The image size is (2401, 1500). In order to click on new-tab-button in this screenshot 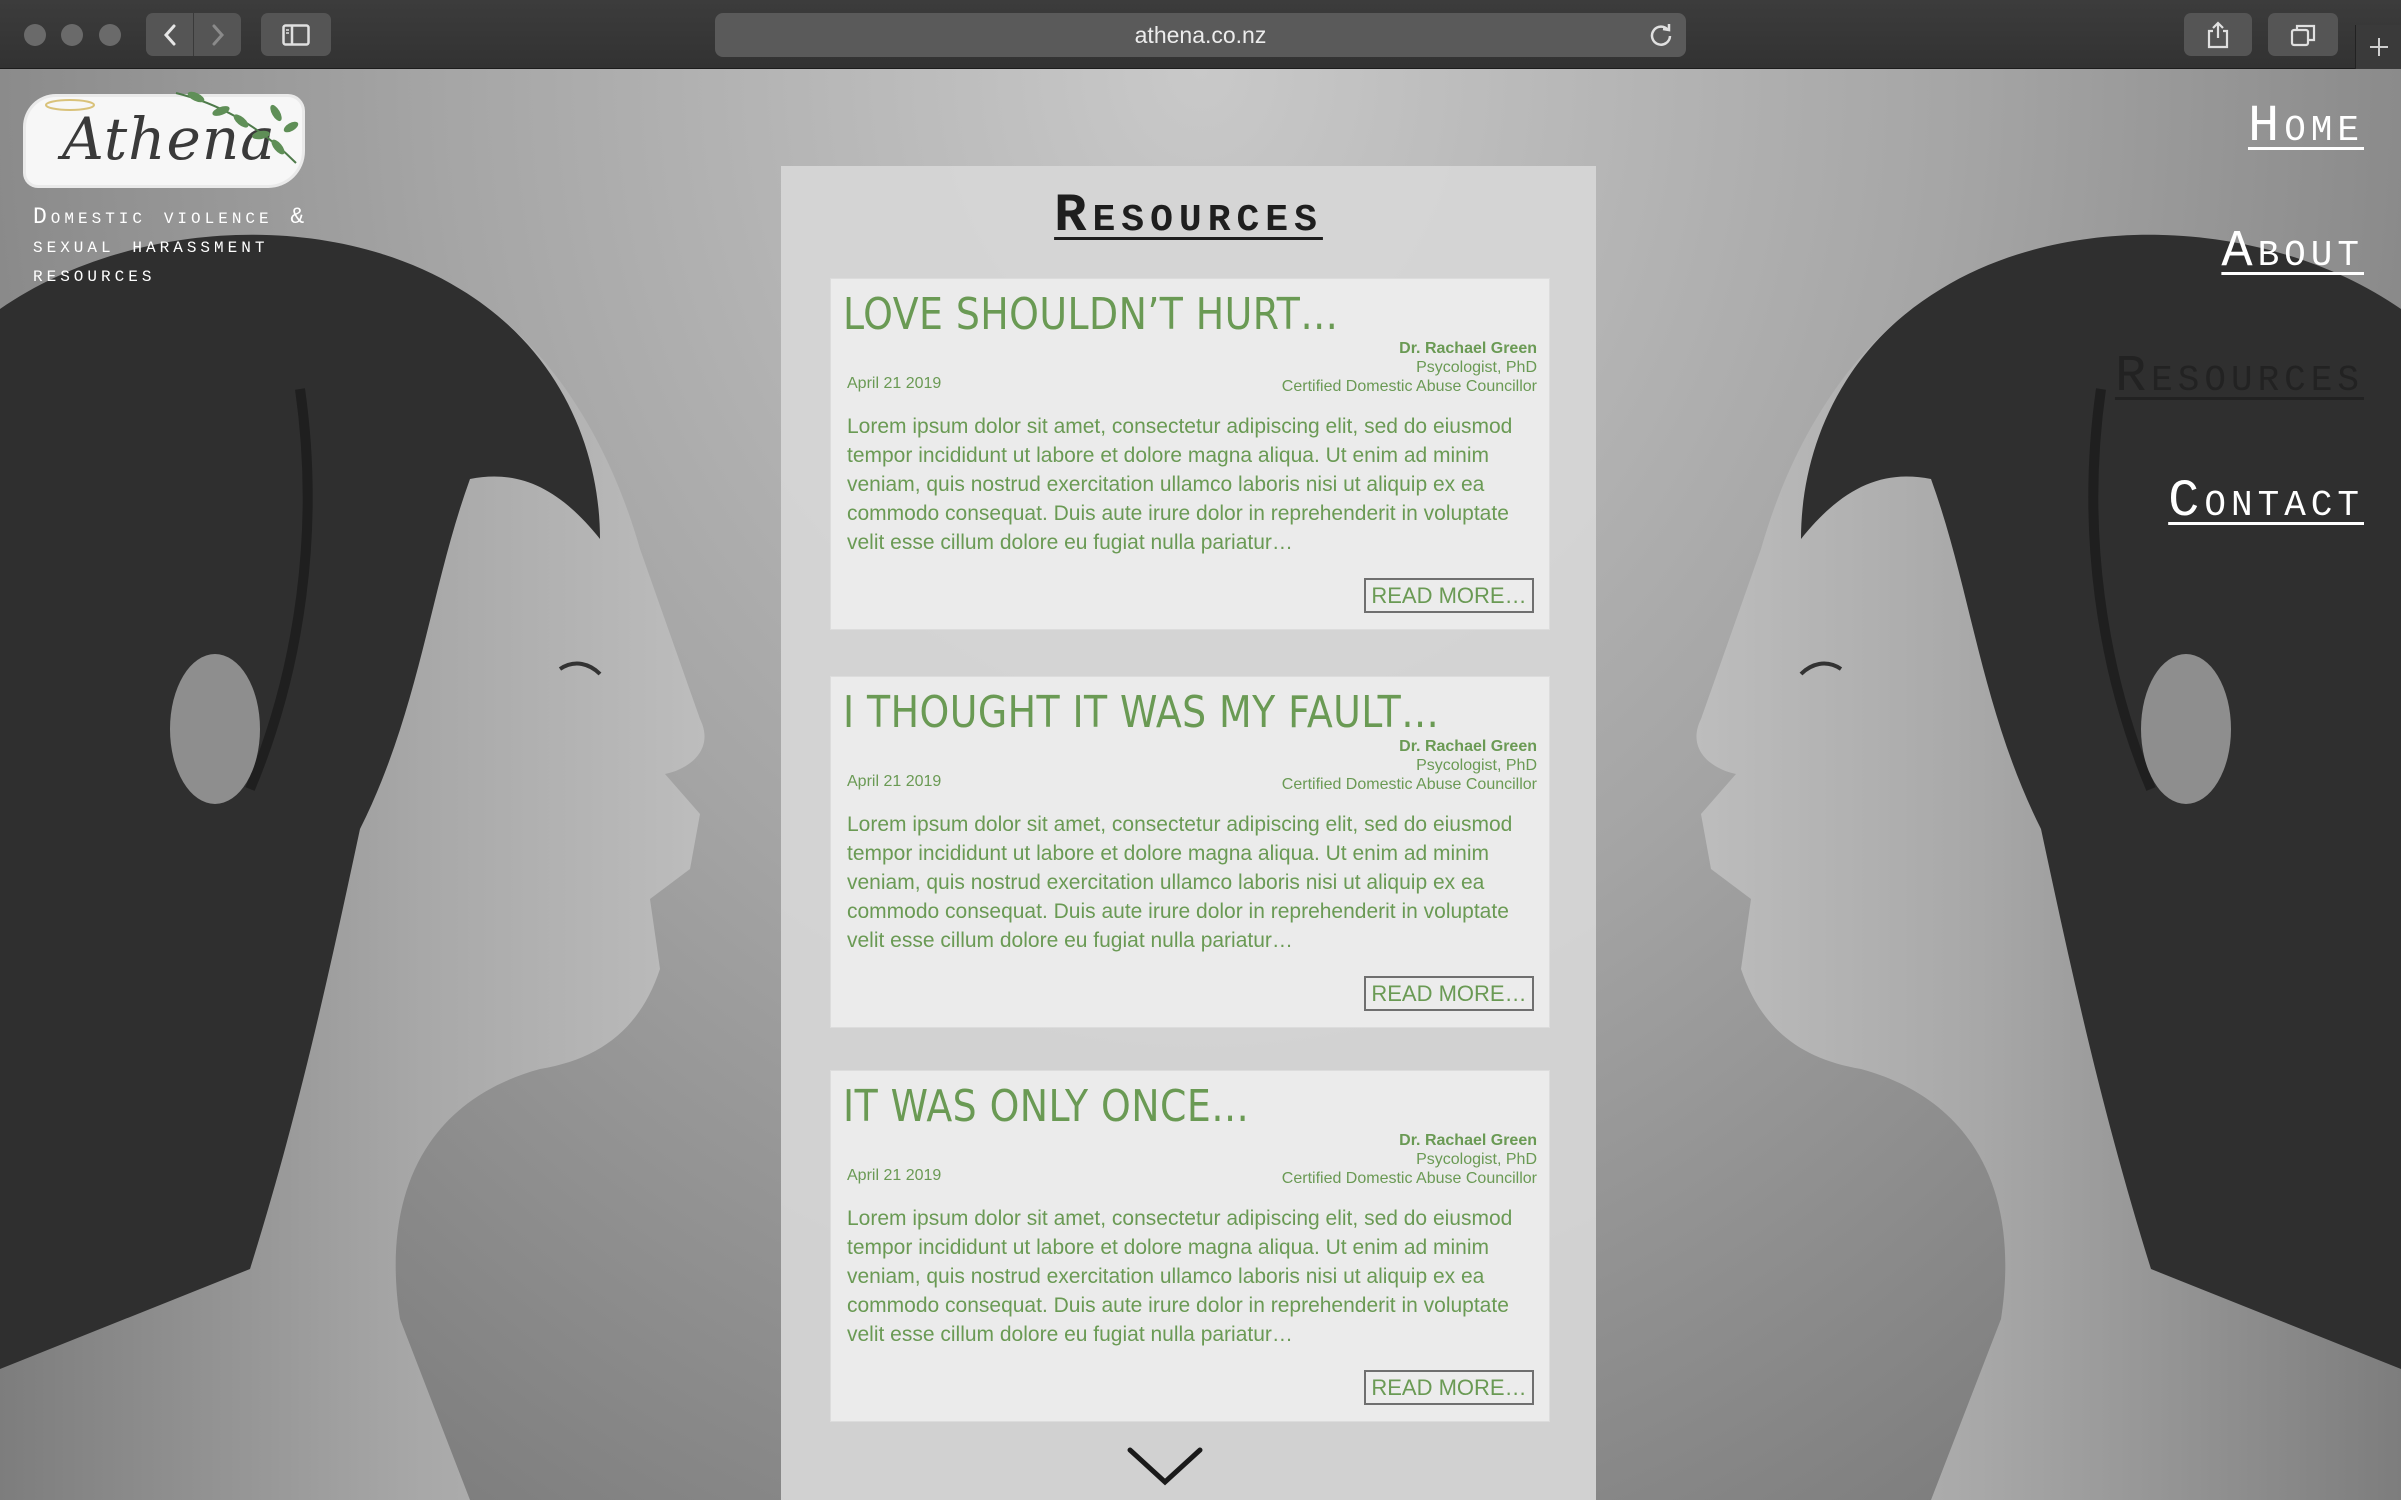, I will do `click(2378, 47)`.